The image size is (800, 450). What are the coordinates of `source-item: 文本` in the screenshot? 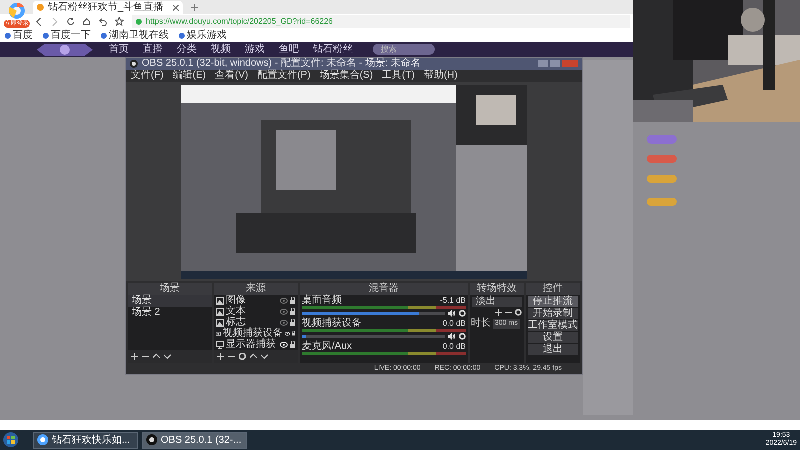 It's located at (236, 312).